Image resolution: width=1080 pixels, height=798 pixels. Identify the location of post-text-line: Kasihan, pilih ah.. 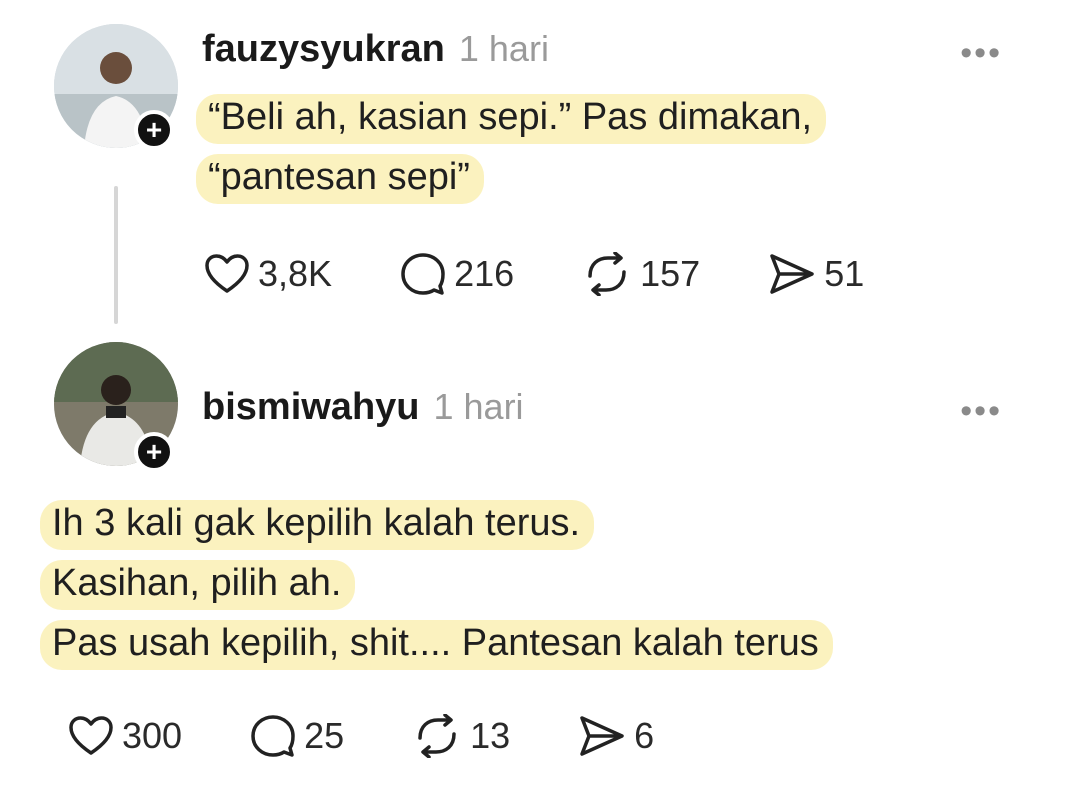
(198, 585).